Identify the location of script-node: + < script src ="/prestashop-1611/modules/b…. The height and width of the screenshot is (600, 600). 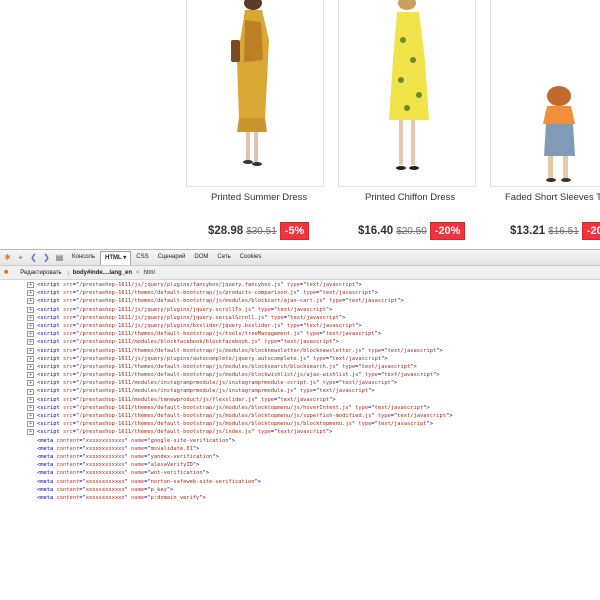
(300, 342).